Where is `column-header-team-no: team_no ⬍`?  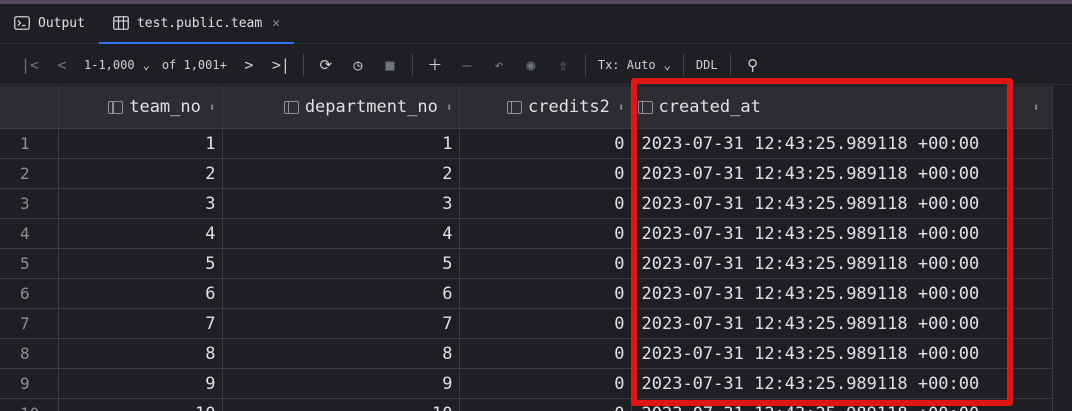
column-header-team-no: team_no ⬍ is located at coordinates (140, 107).